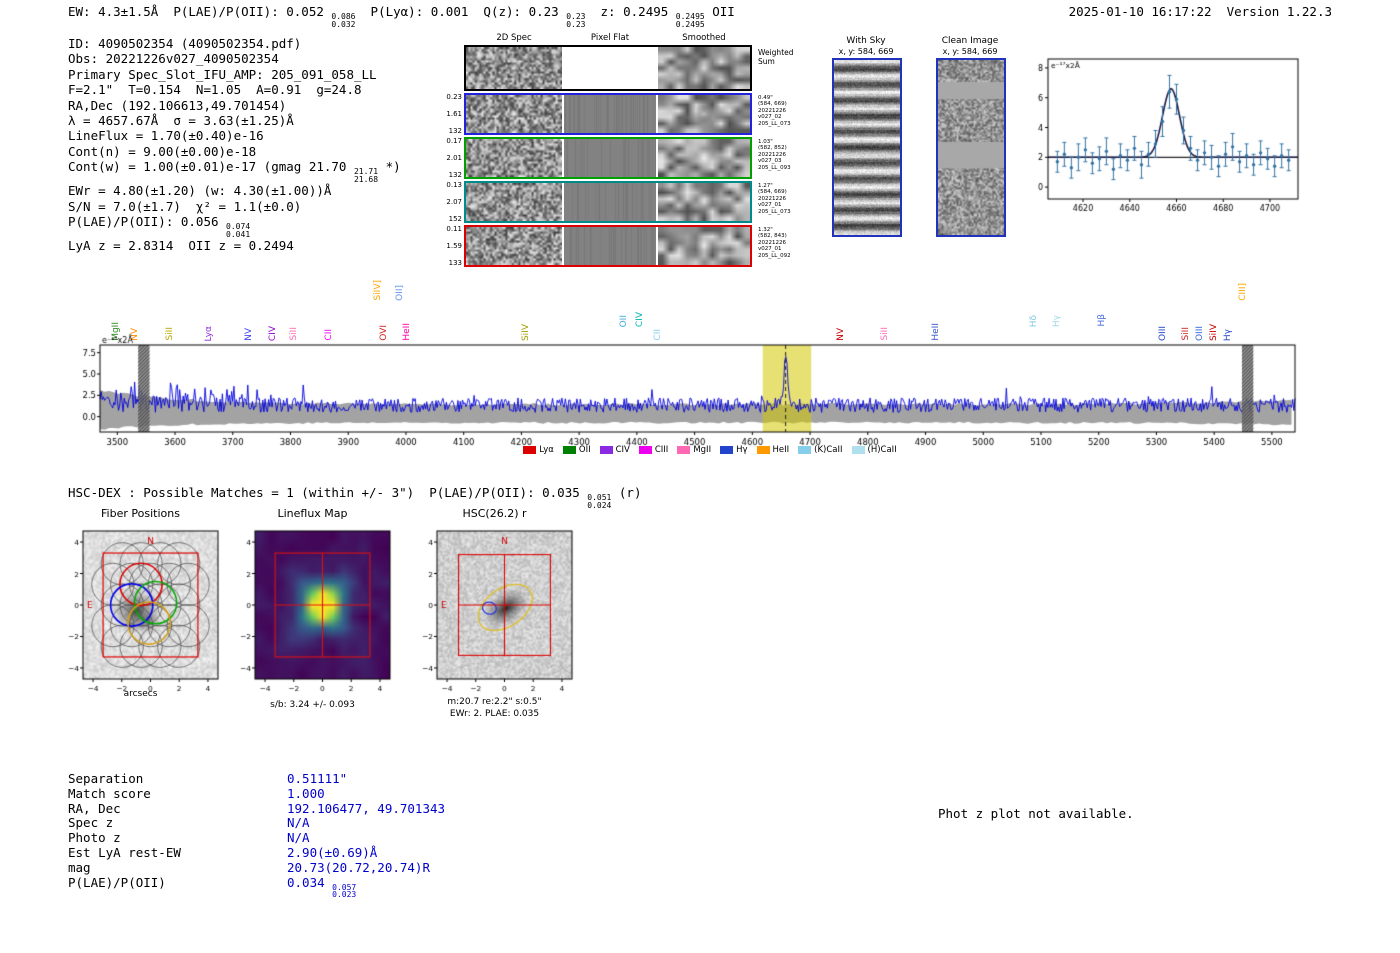  I want to click on match-label: Est LyA rest-EW, so click(124, 852).